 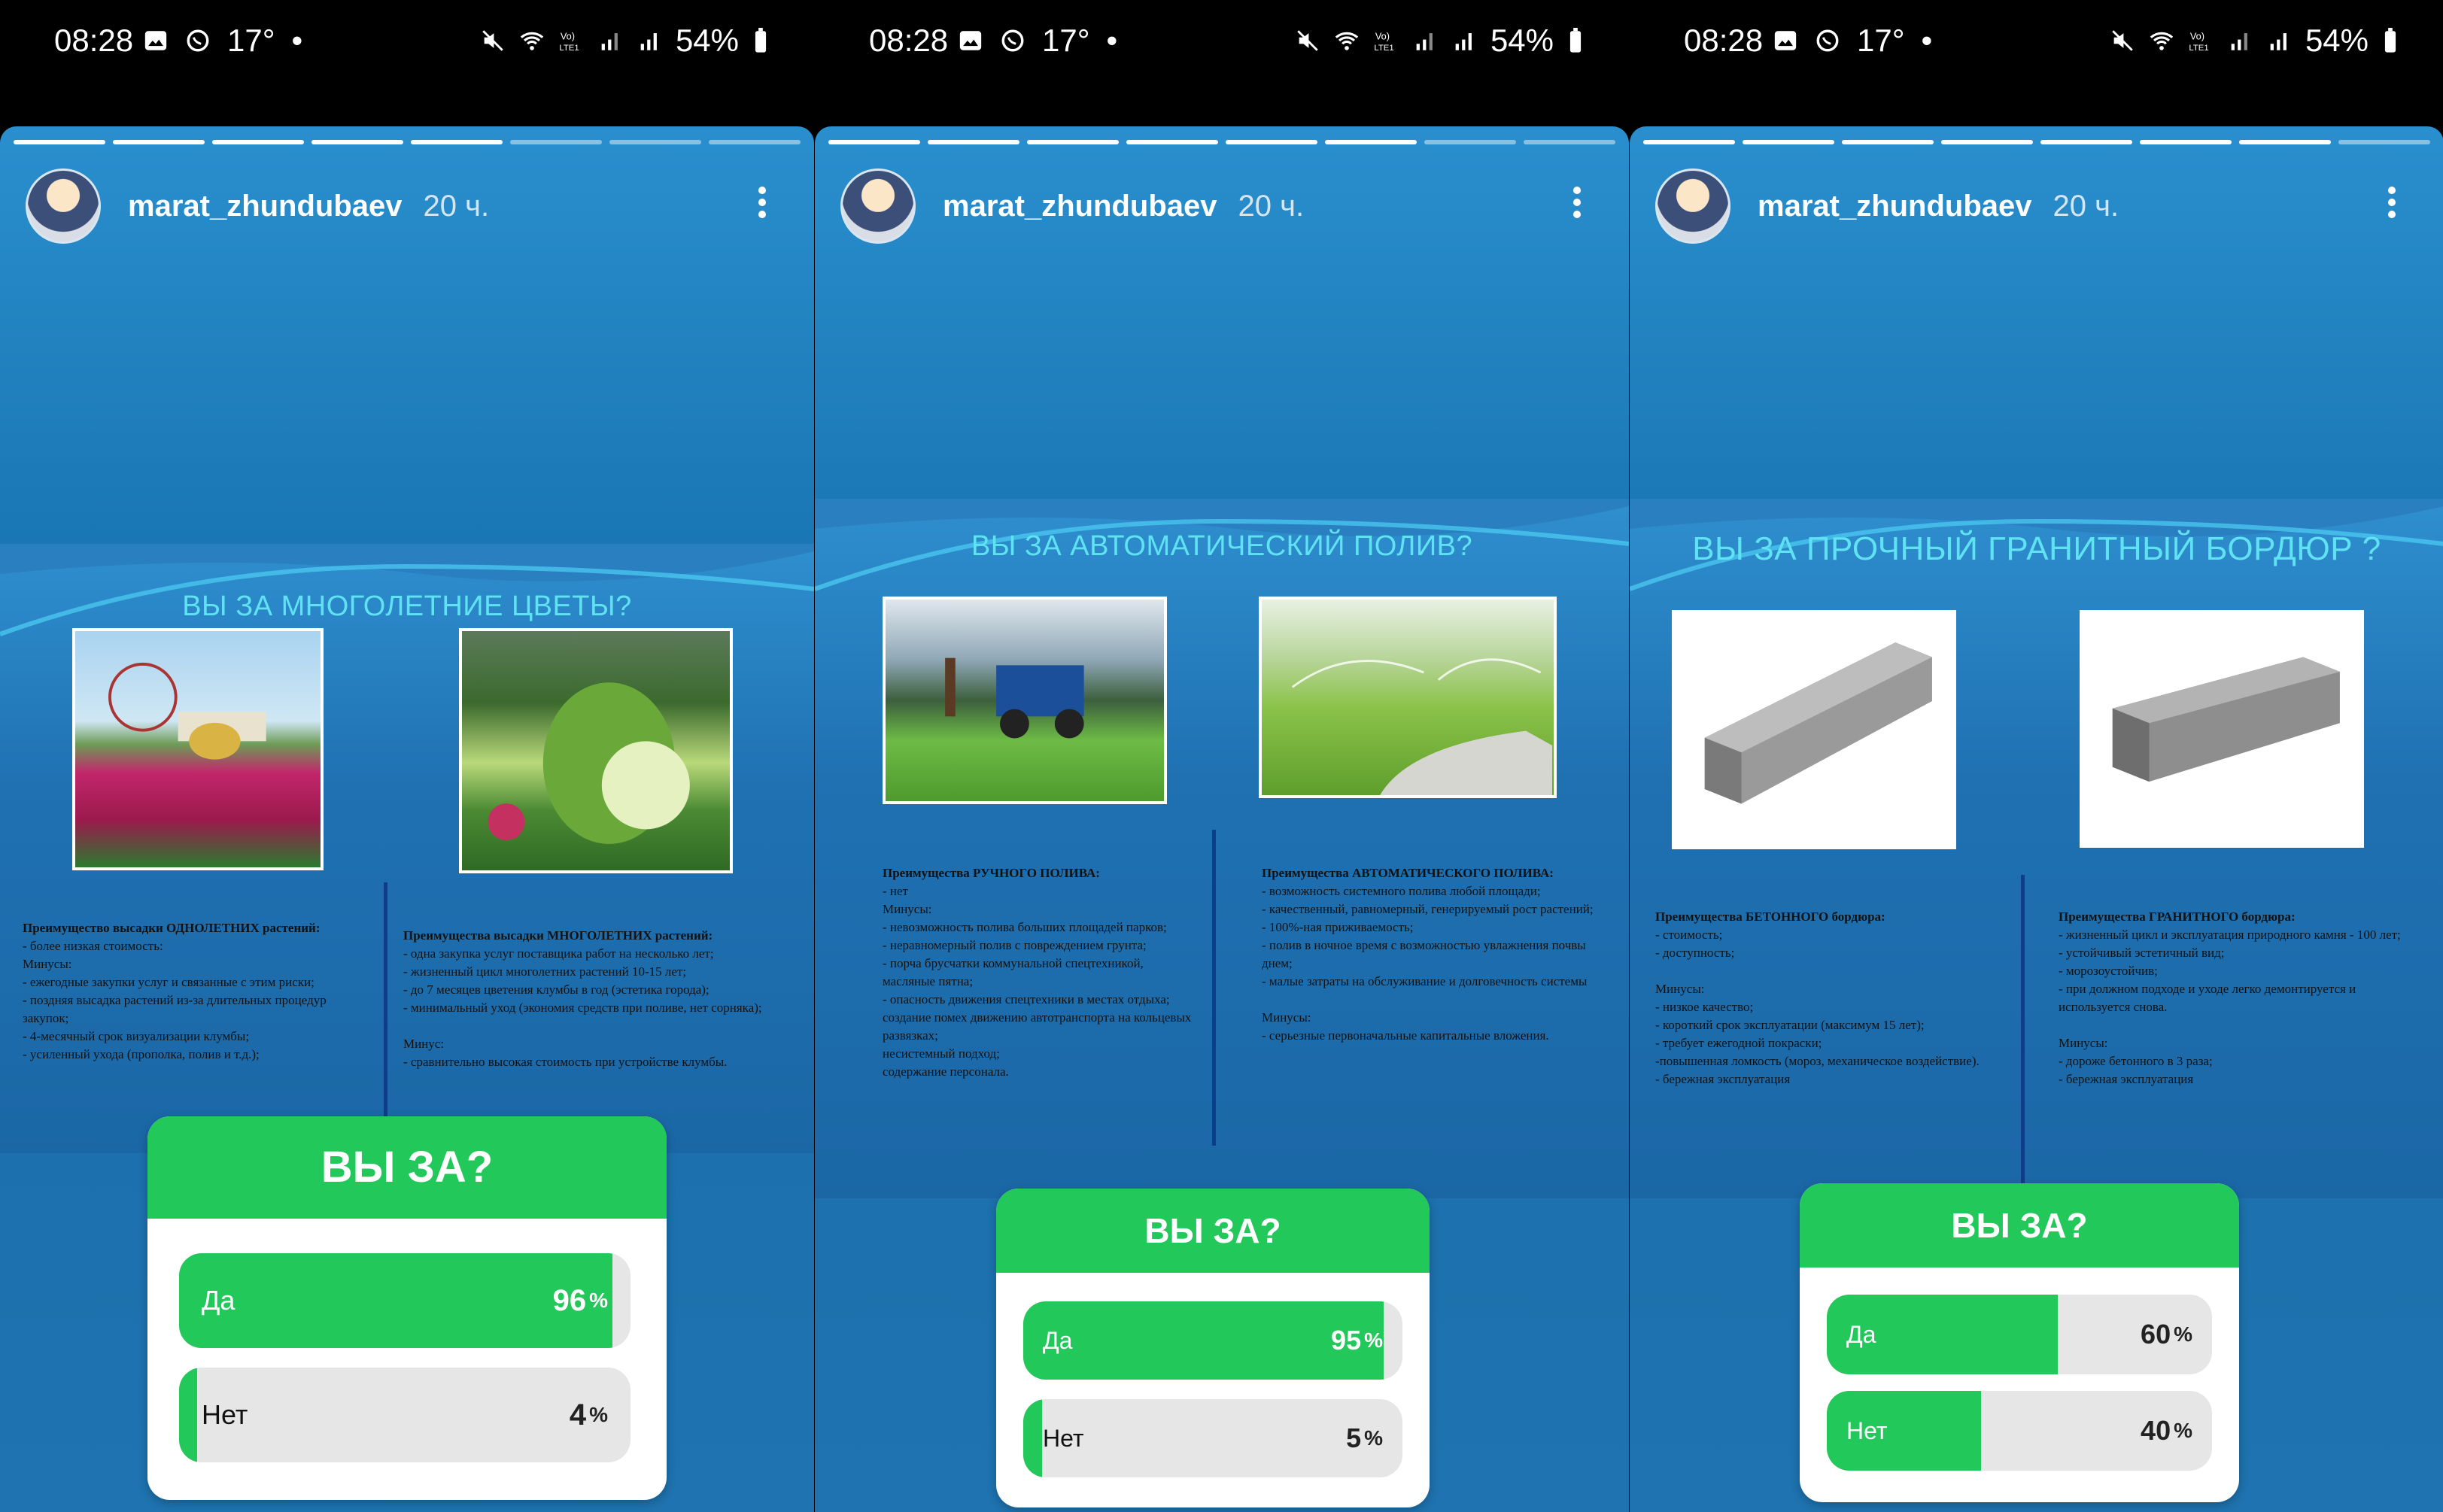 I want to click on left-text-title: Преимущества БЕТОННОГО бордюра:, so click(x=1770, y=916).